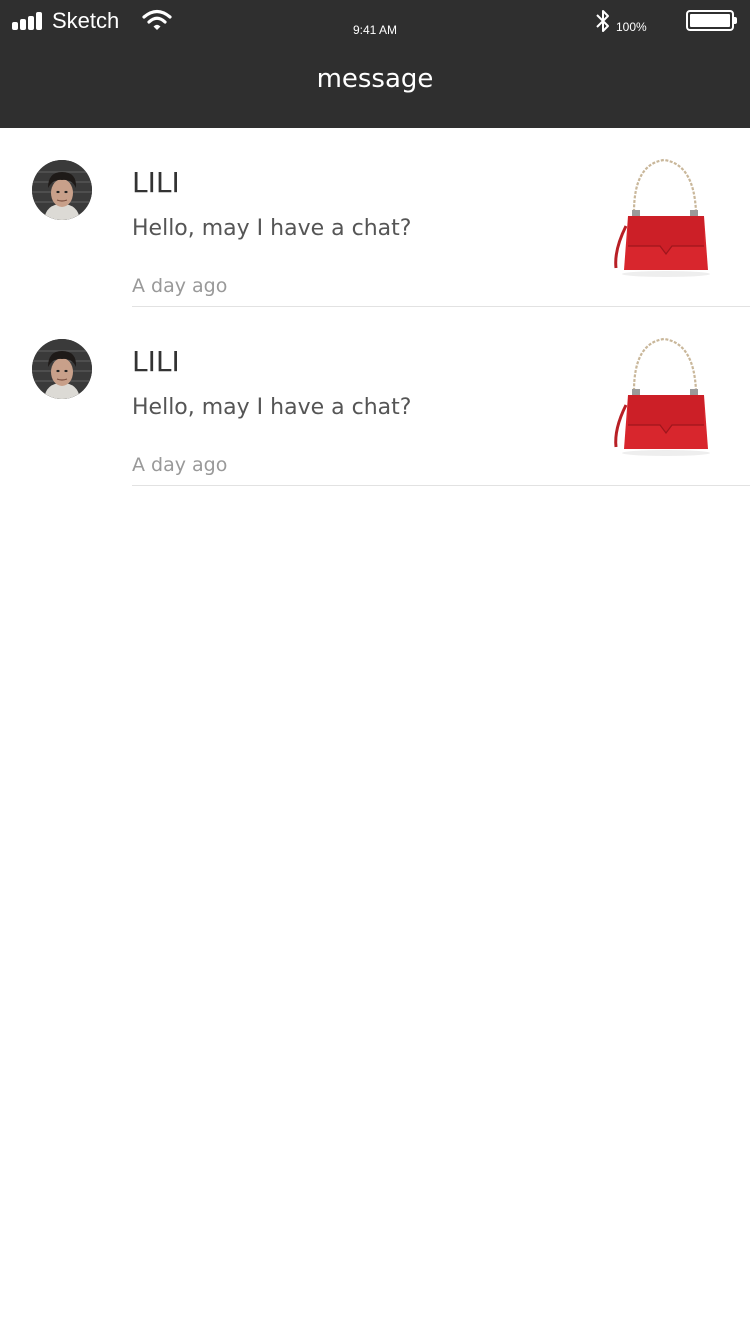  What do you see at coordinates (375, 79) in the screenshot?
I see `page-title: message` at bounding box center [375, 79].